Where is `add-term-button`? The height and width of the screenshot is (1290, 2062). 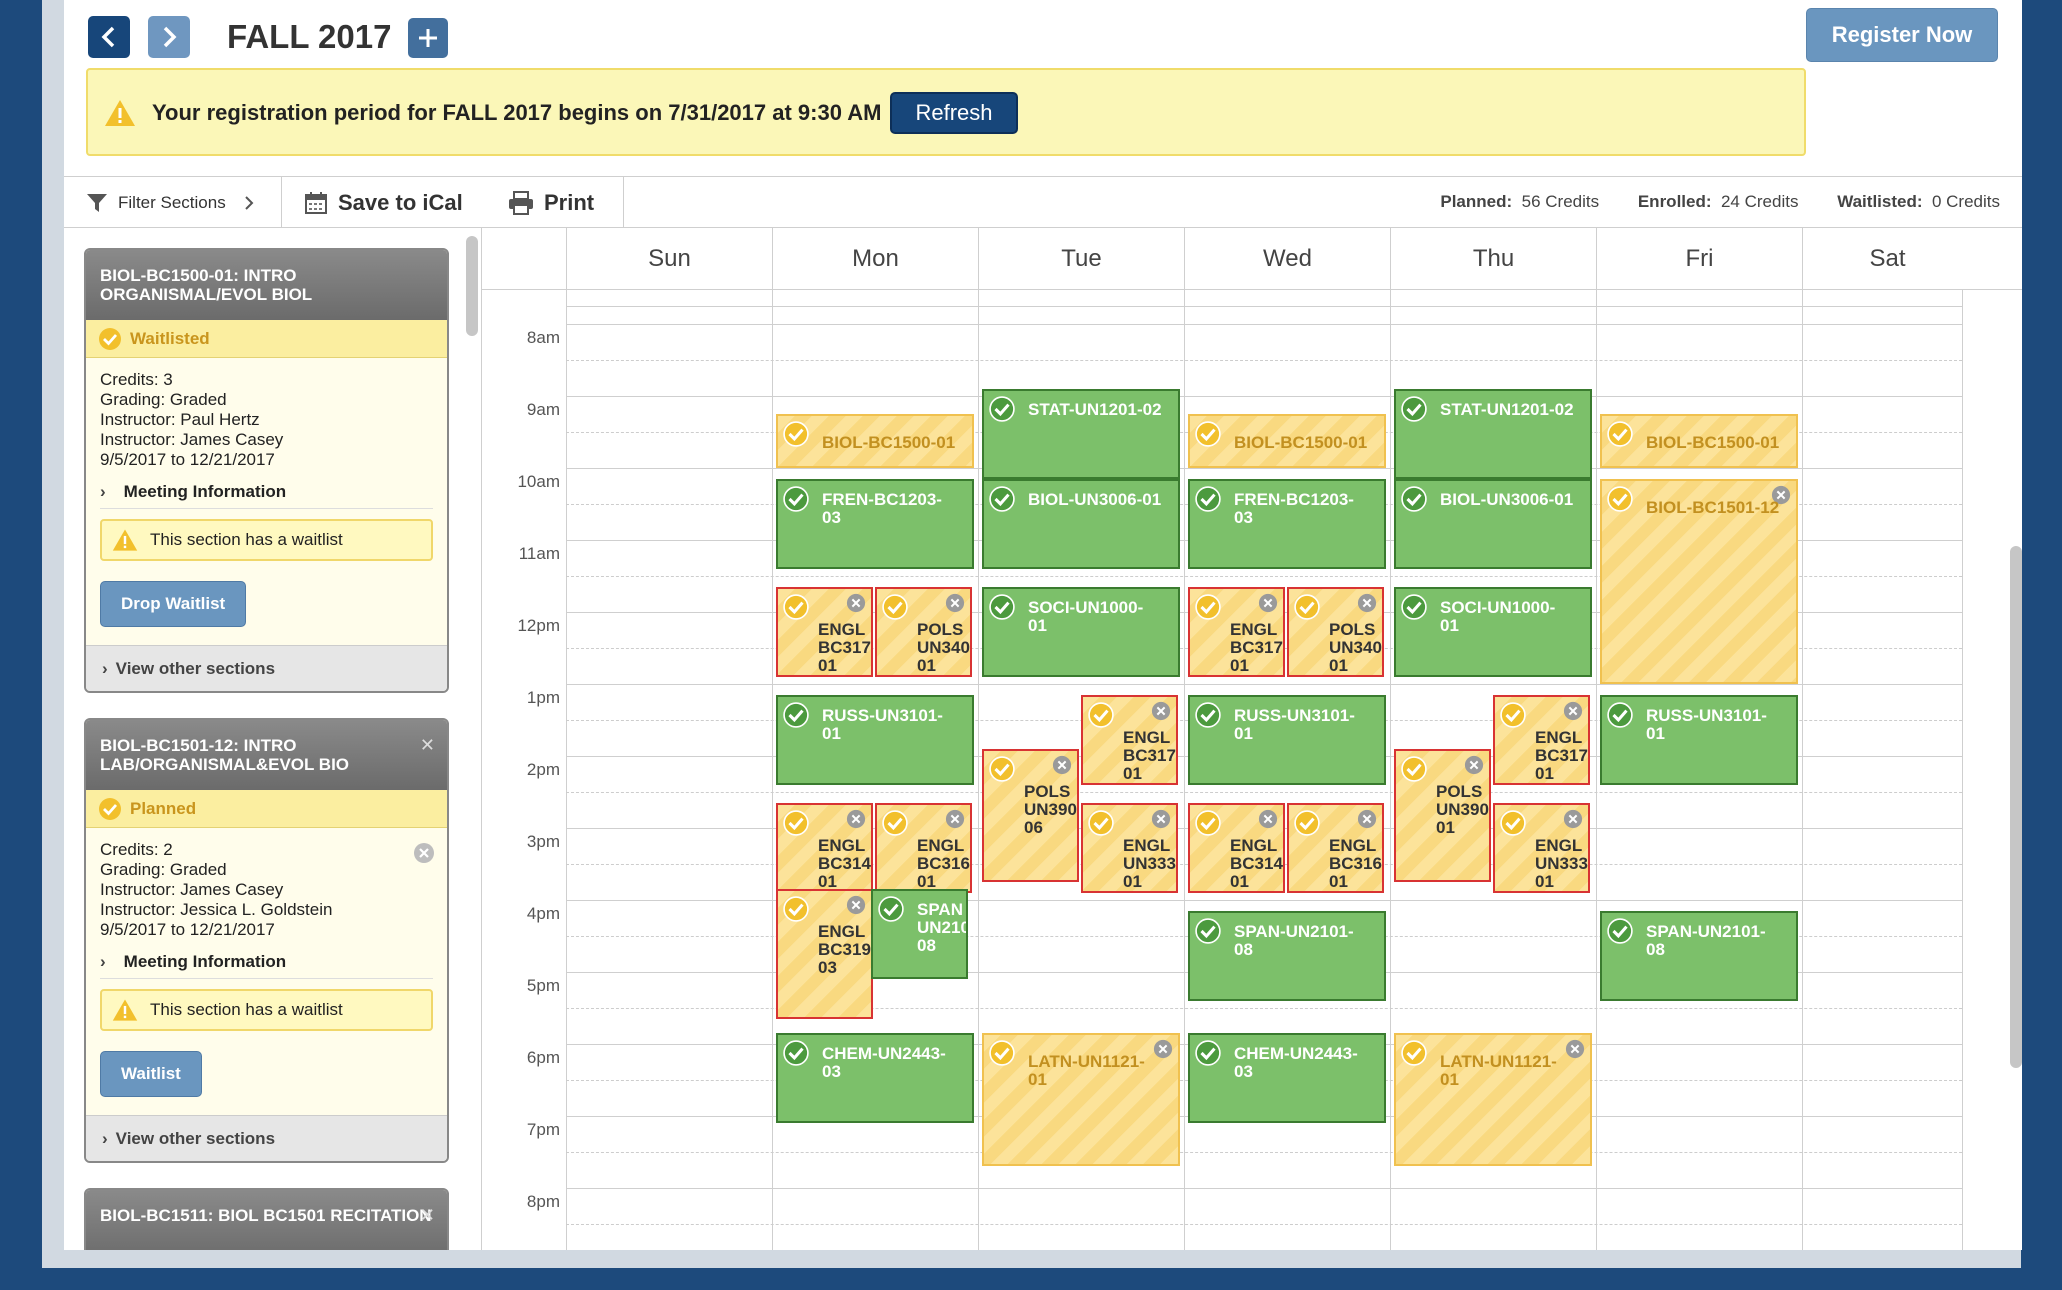 add-term-button is located at coordinates (428, 38).